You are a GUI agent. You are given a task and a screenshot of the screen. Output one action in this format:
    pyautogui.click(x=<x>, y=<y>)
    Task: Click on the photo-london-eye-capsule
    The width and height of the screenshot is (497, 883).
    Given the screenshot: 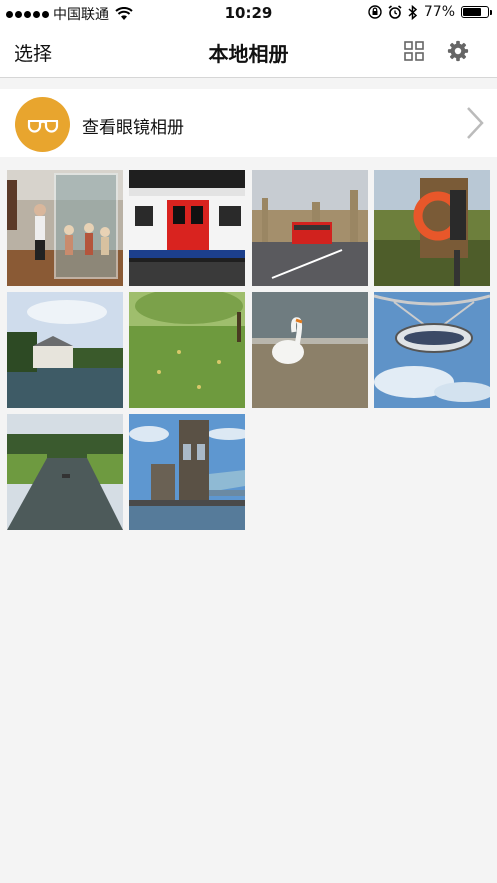 What is the action you would take?
    pyautogui.click(x=432, y=350)
    